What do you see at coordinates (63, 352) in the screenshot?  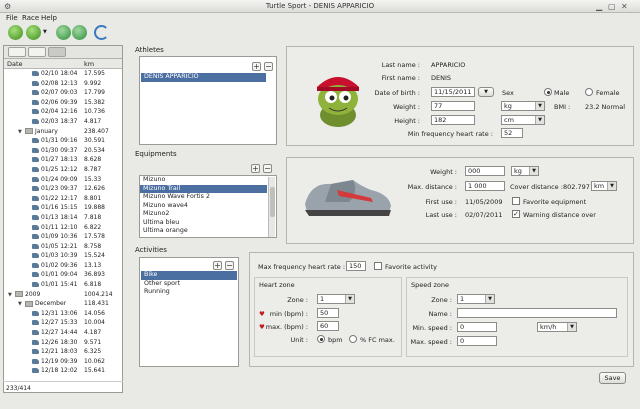 I see `run-row: 12/21 18:03 6.325` at bounding box center [63, 352].